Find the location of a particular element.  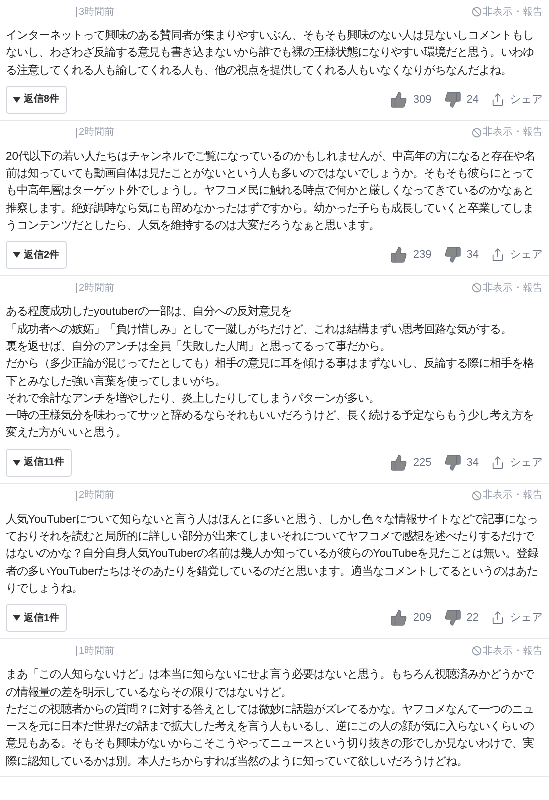

like-count: 239 is located at coordinates (422, 256).